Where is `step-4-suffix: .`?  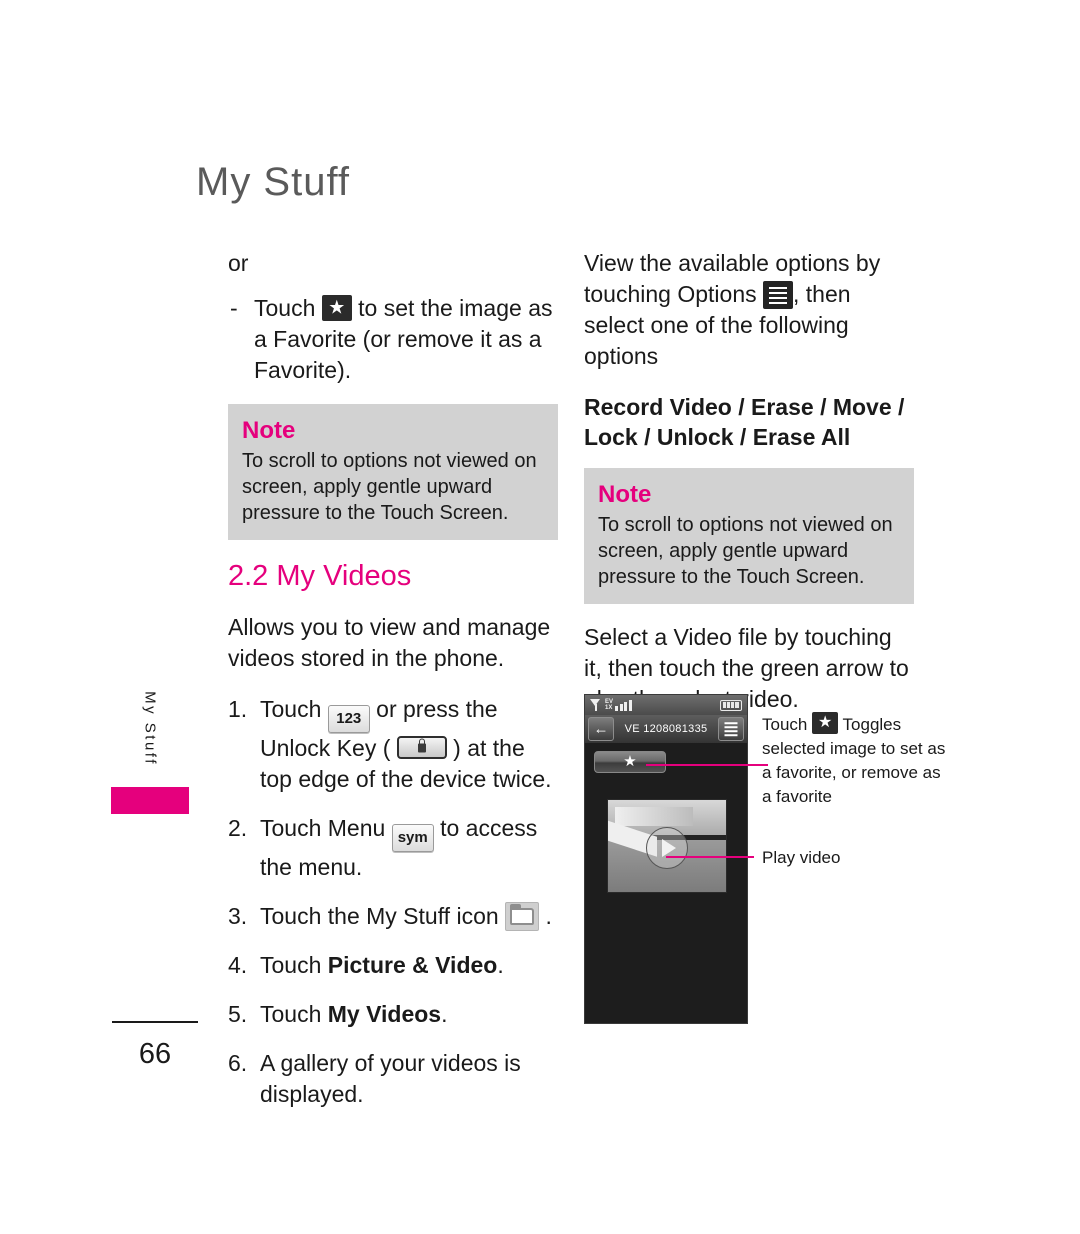 step-4-suffix: . is located at coordinates (500, 965).